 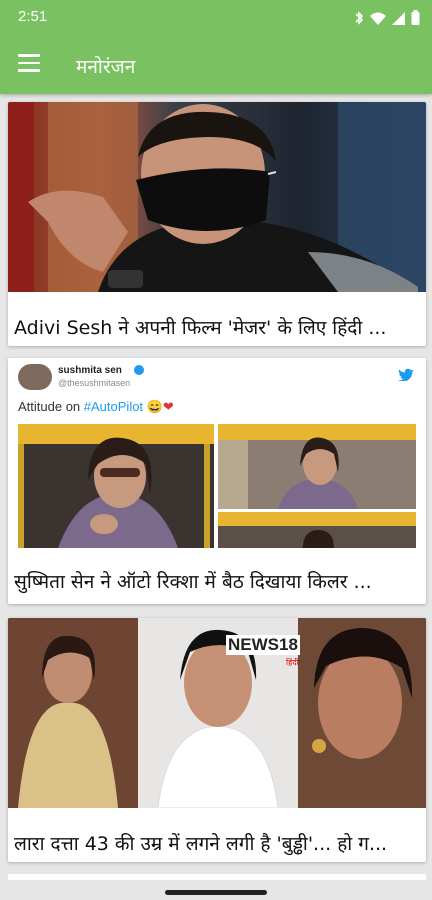 What do you see at coordinates (292, 662) in the screenshot?
I see `news18-logo-subtext: हिंदी` at bounding box center [292, 662].